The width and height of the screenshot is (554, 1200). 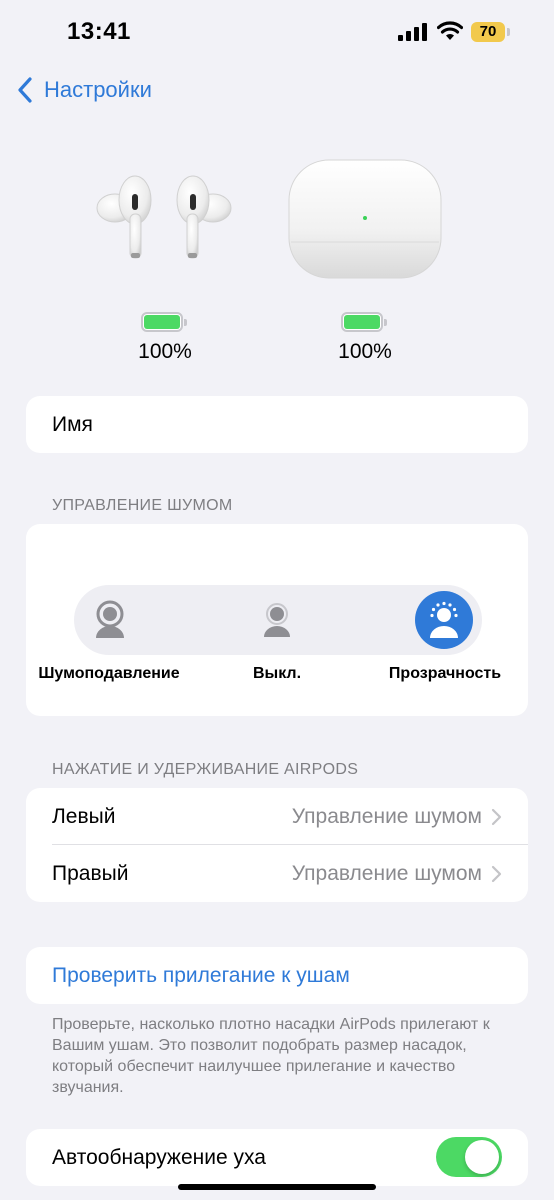 I want to click on ear-detection-toggle, so click(x=469, y=1157).